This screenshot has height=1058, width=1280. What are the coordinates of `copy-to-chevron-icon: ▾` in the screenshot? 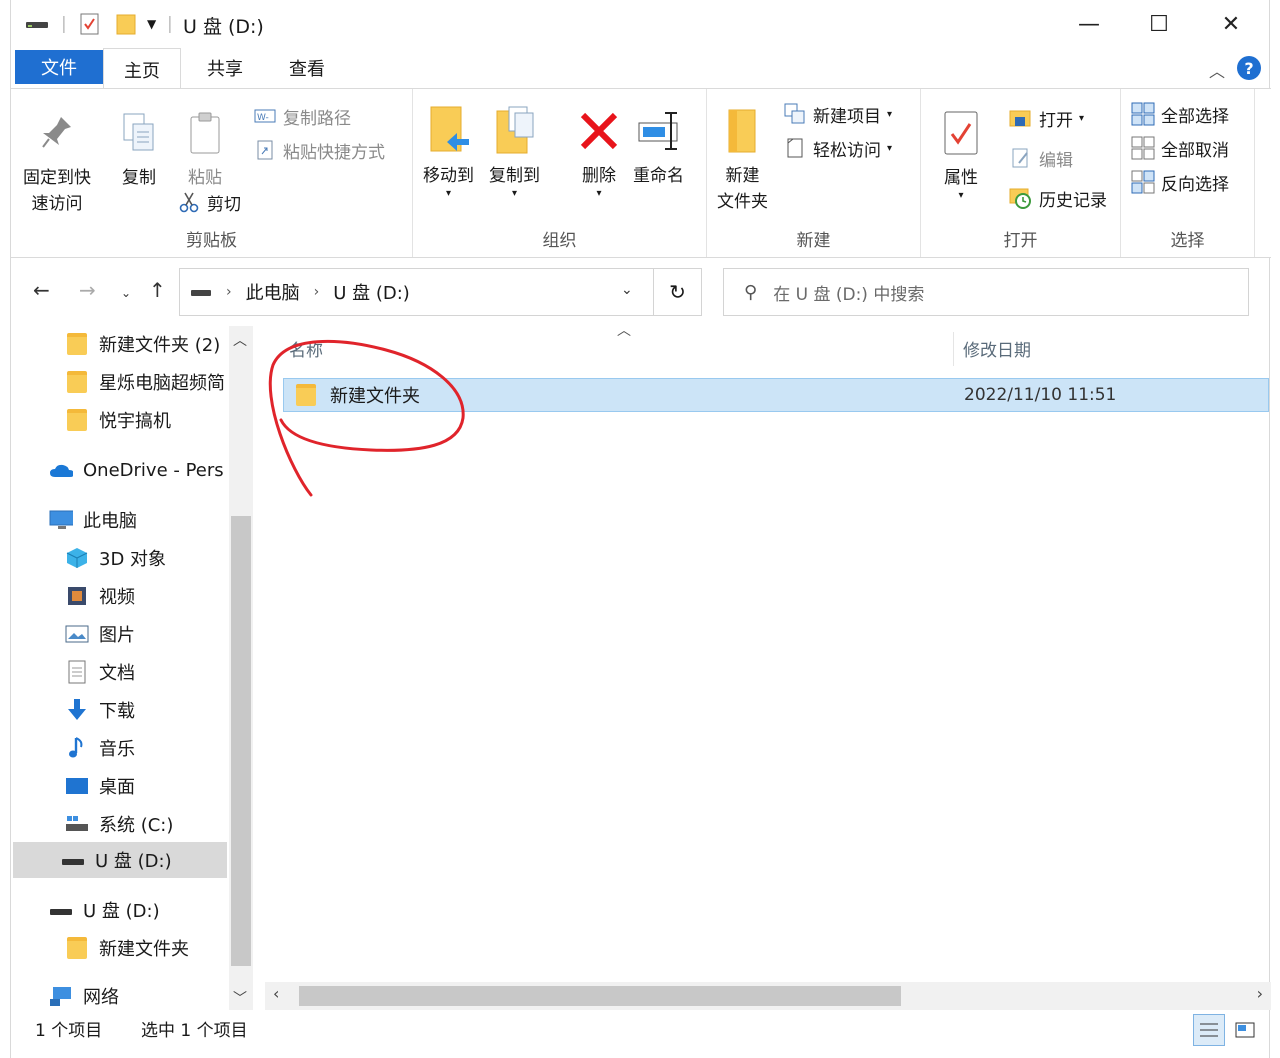 It's located at (514, 193).